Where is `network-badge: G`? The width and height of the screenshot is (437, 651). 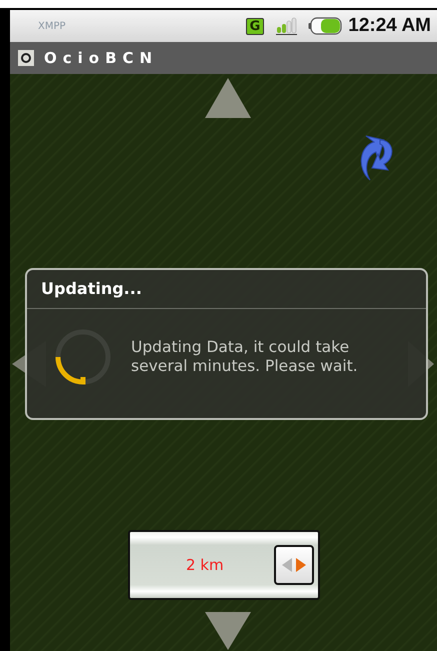 network-badge: G is located at coordinates (255, 26).